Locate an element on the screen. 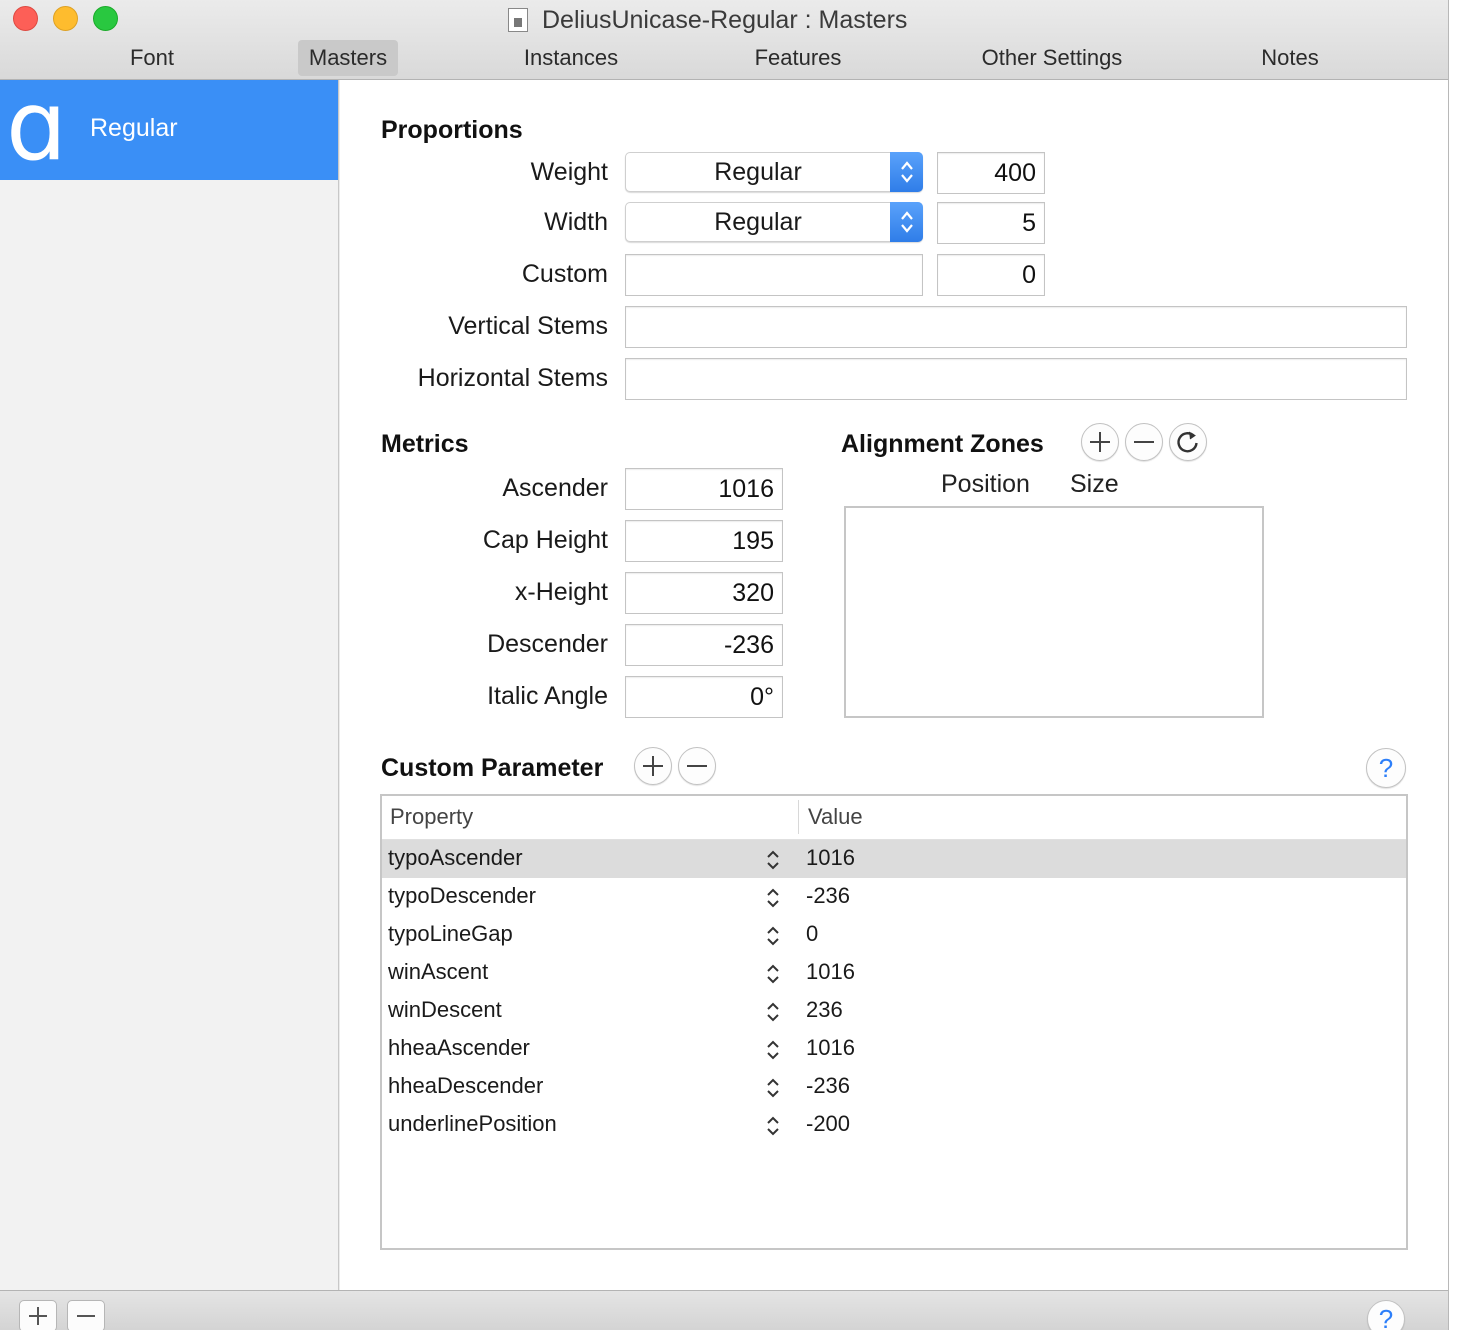 This screenshot has height=1330, width=1458. remove-master-button is located at coordinates (86, 1315).